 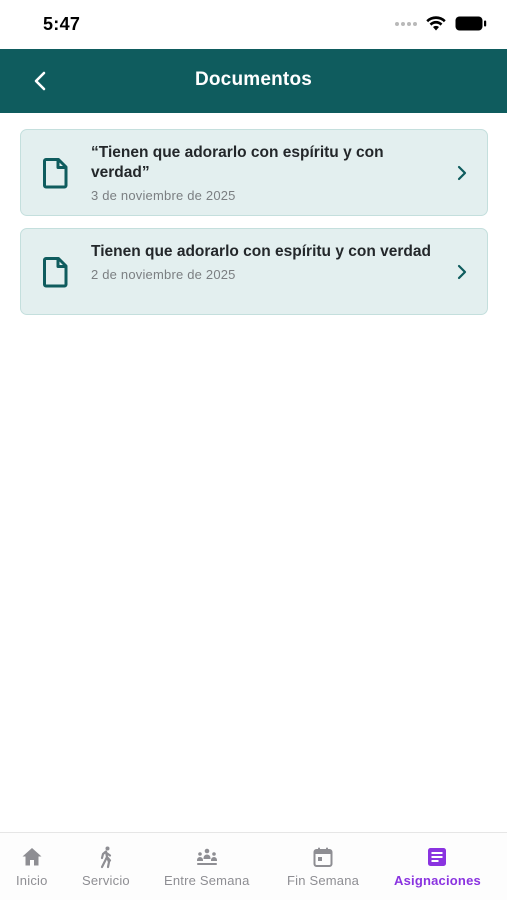 I want to click on tab-bar: Inicio Servicio Entre Semana Fin Semana, so click(x=253, y=866).